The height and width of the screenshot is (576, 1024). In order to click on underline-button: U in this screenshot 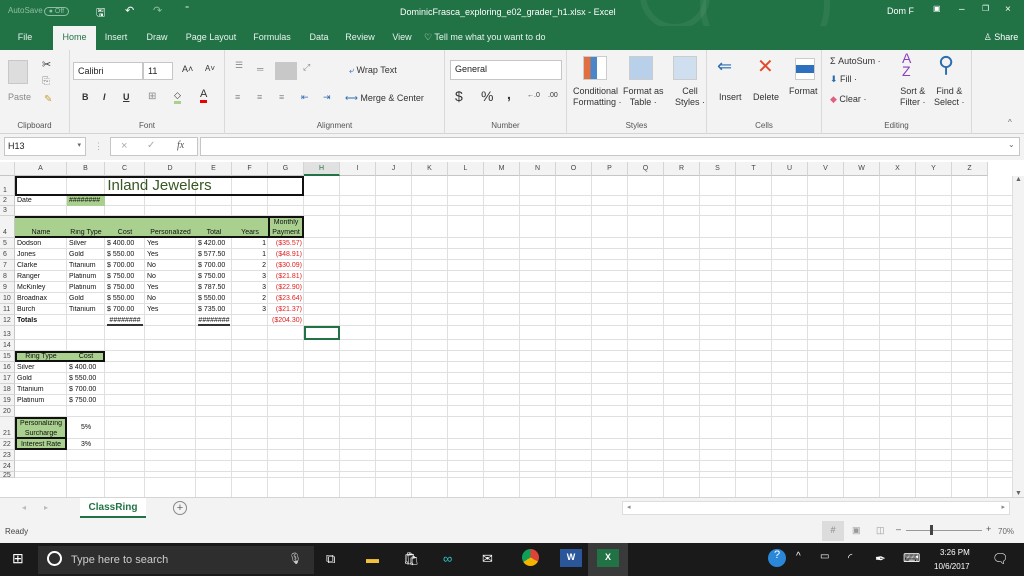, I will do `click(126, 97)`.